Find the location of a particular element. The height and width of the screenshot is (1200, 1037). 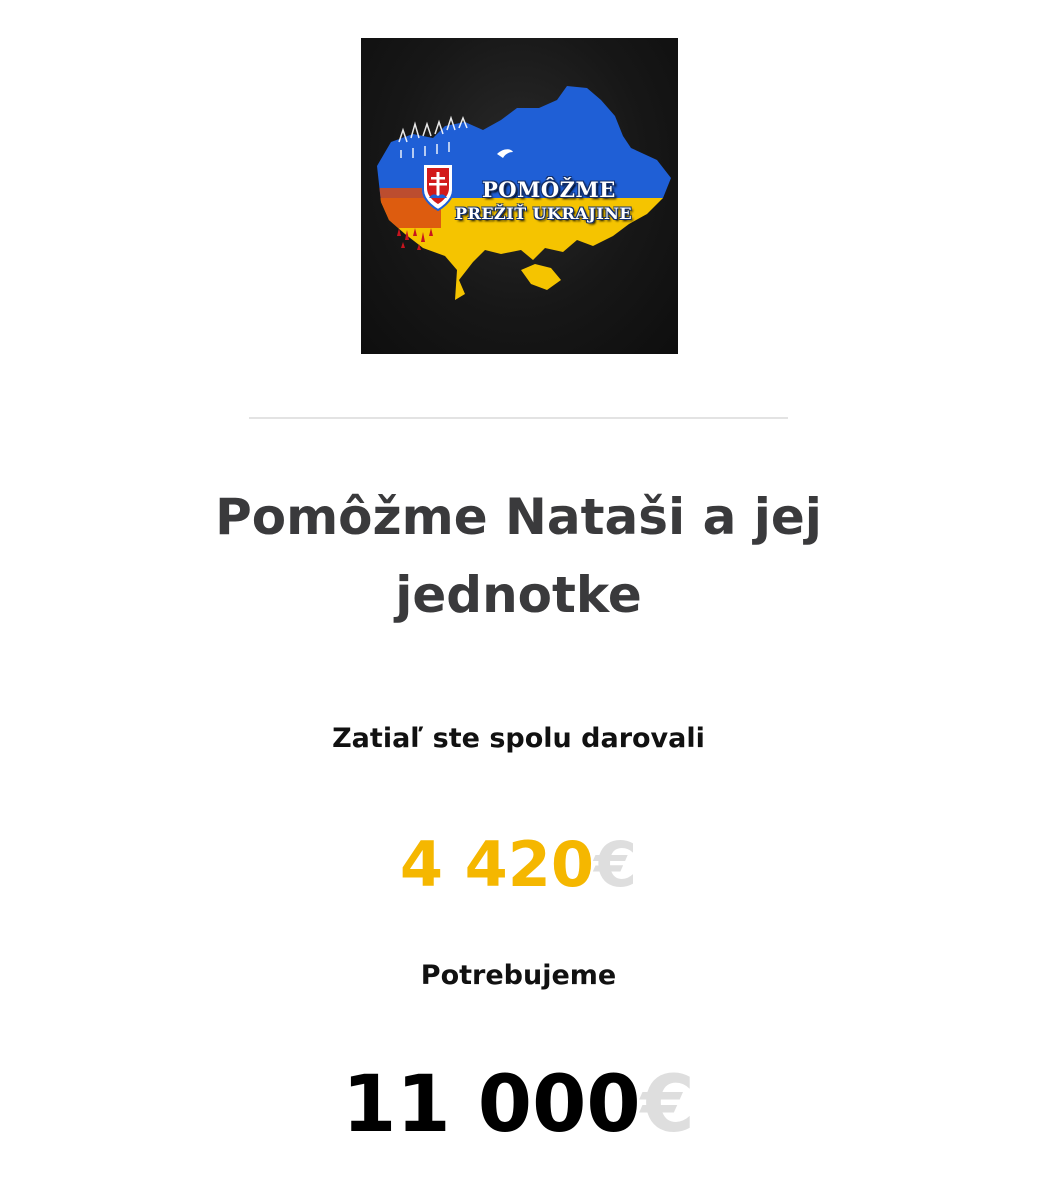

section-divider is located at coordinates (518, 418).